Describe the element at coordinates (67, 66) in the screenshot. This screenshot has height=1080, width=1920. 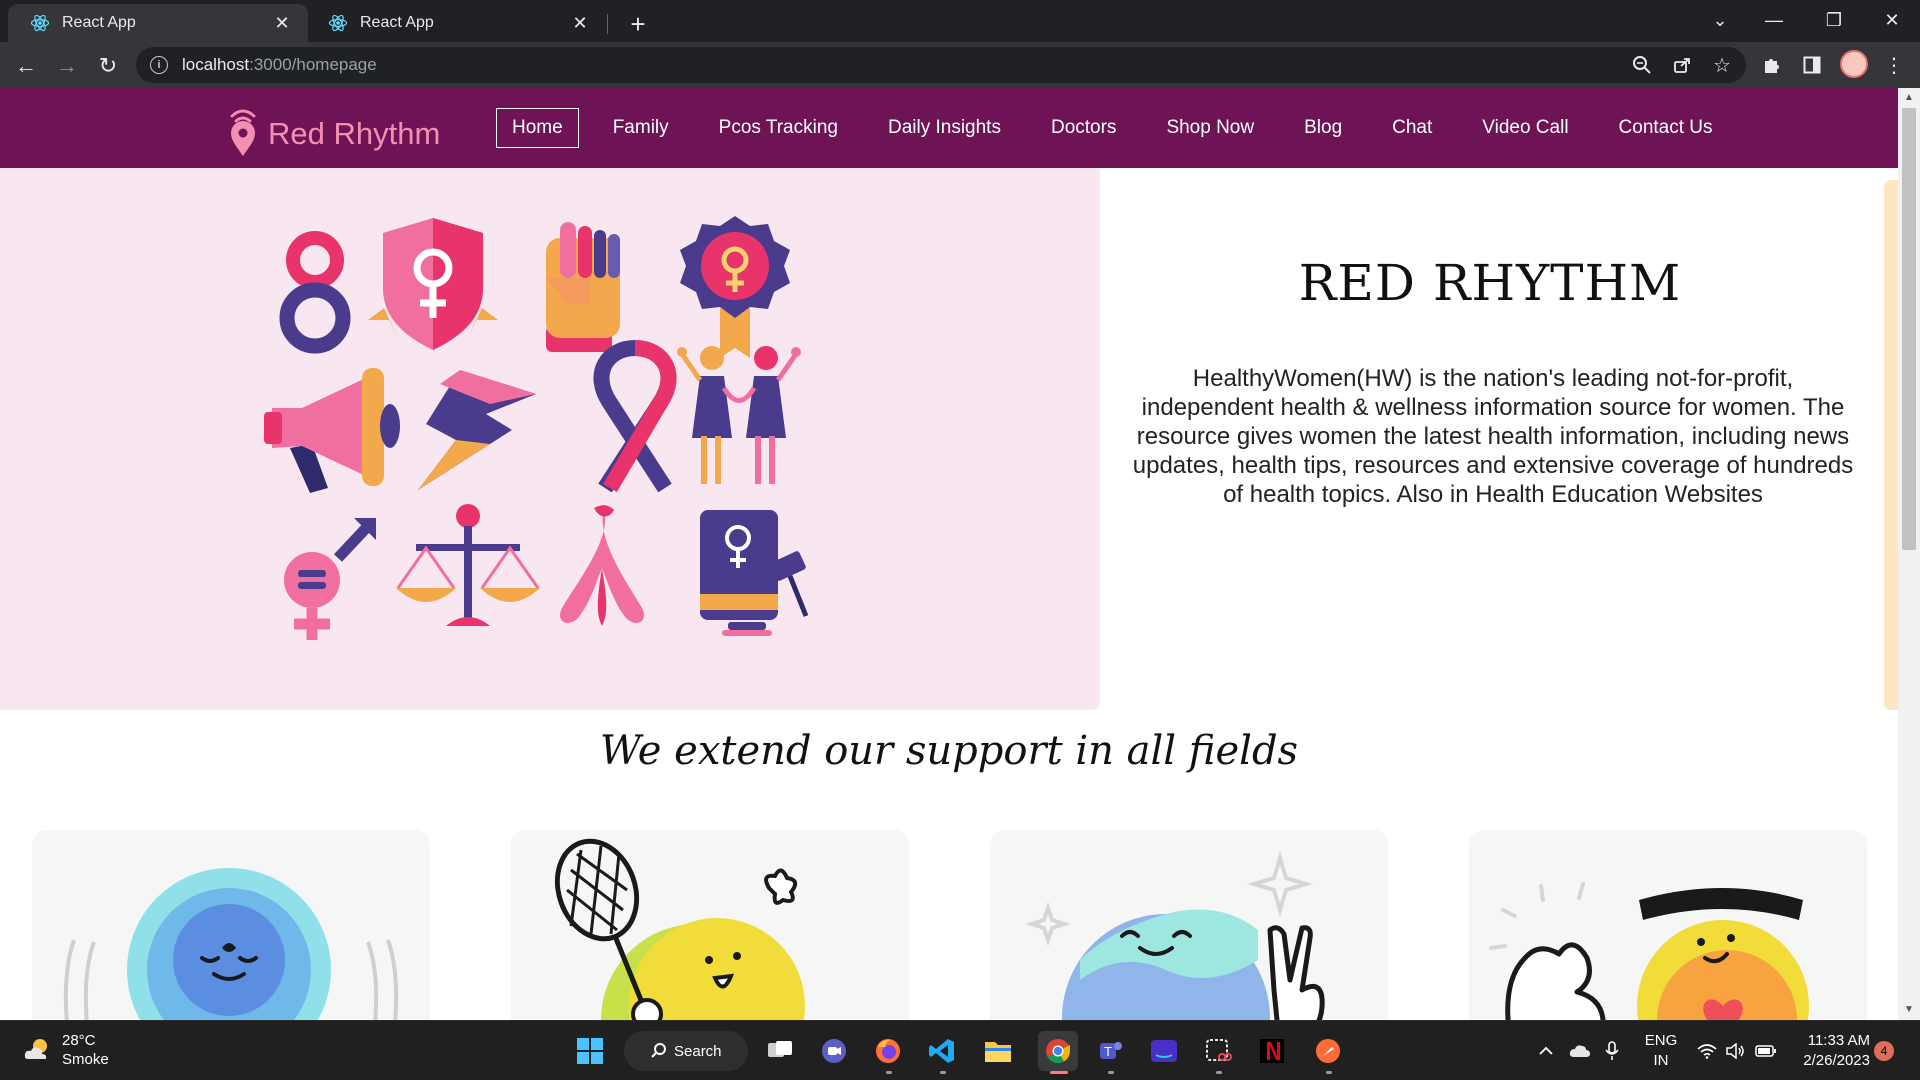
I see `forward-arrow-icon: →` at that location.